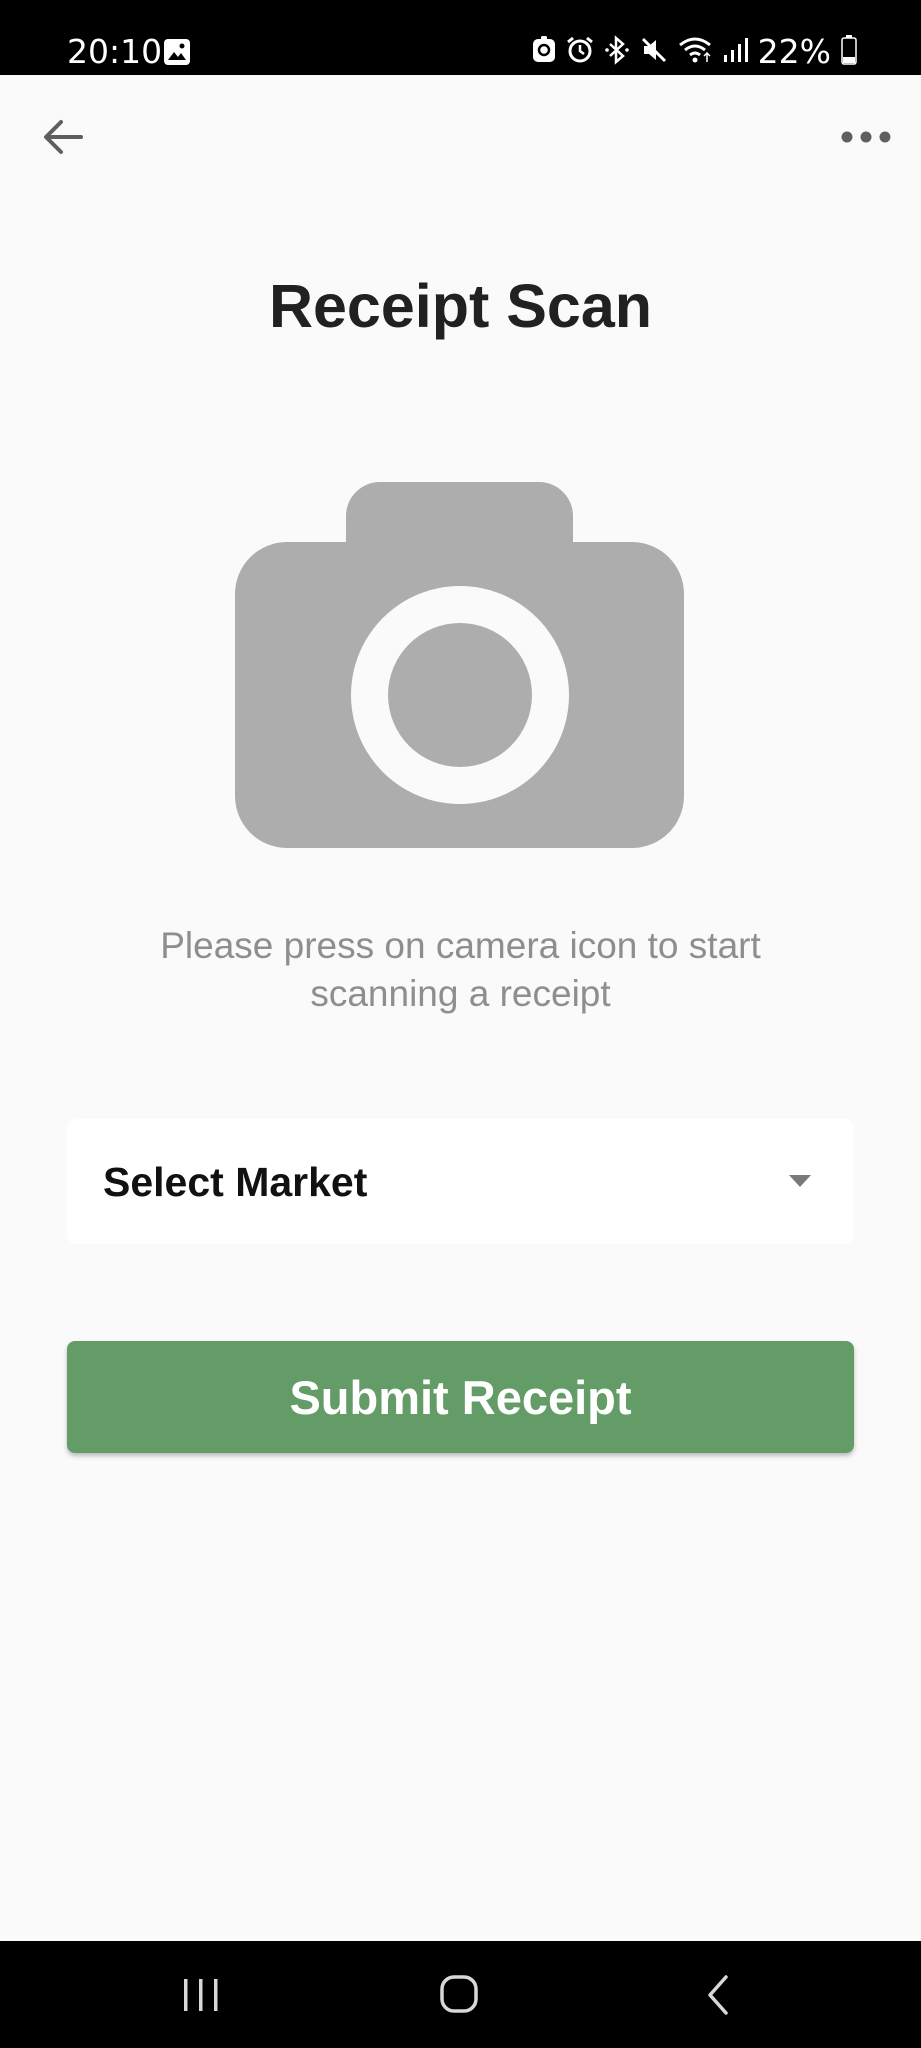  I want to click on recents-icon, so click(201, 1995).